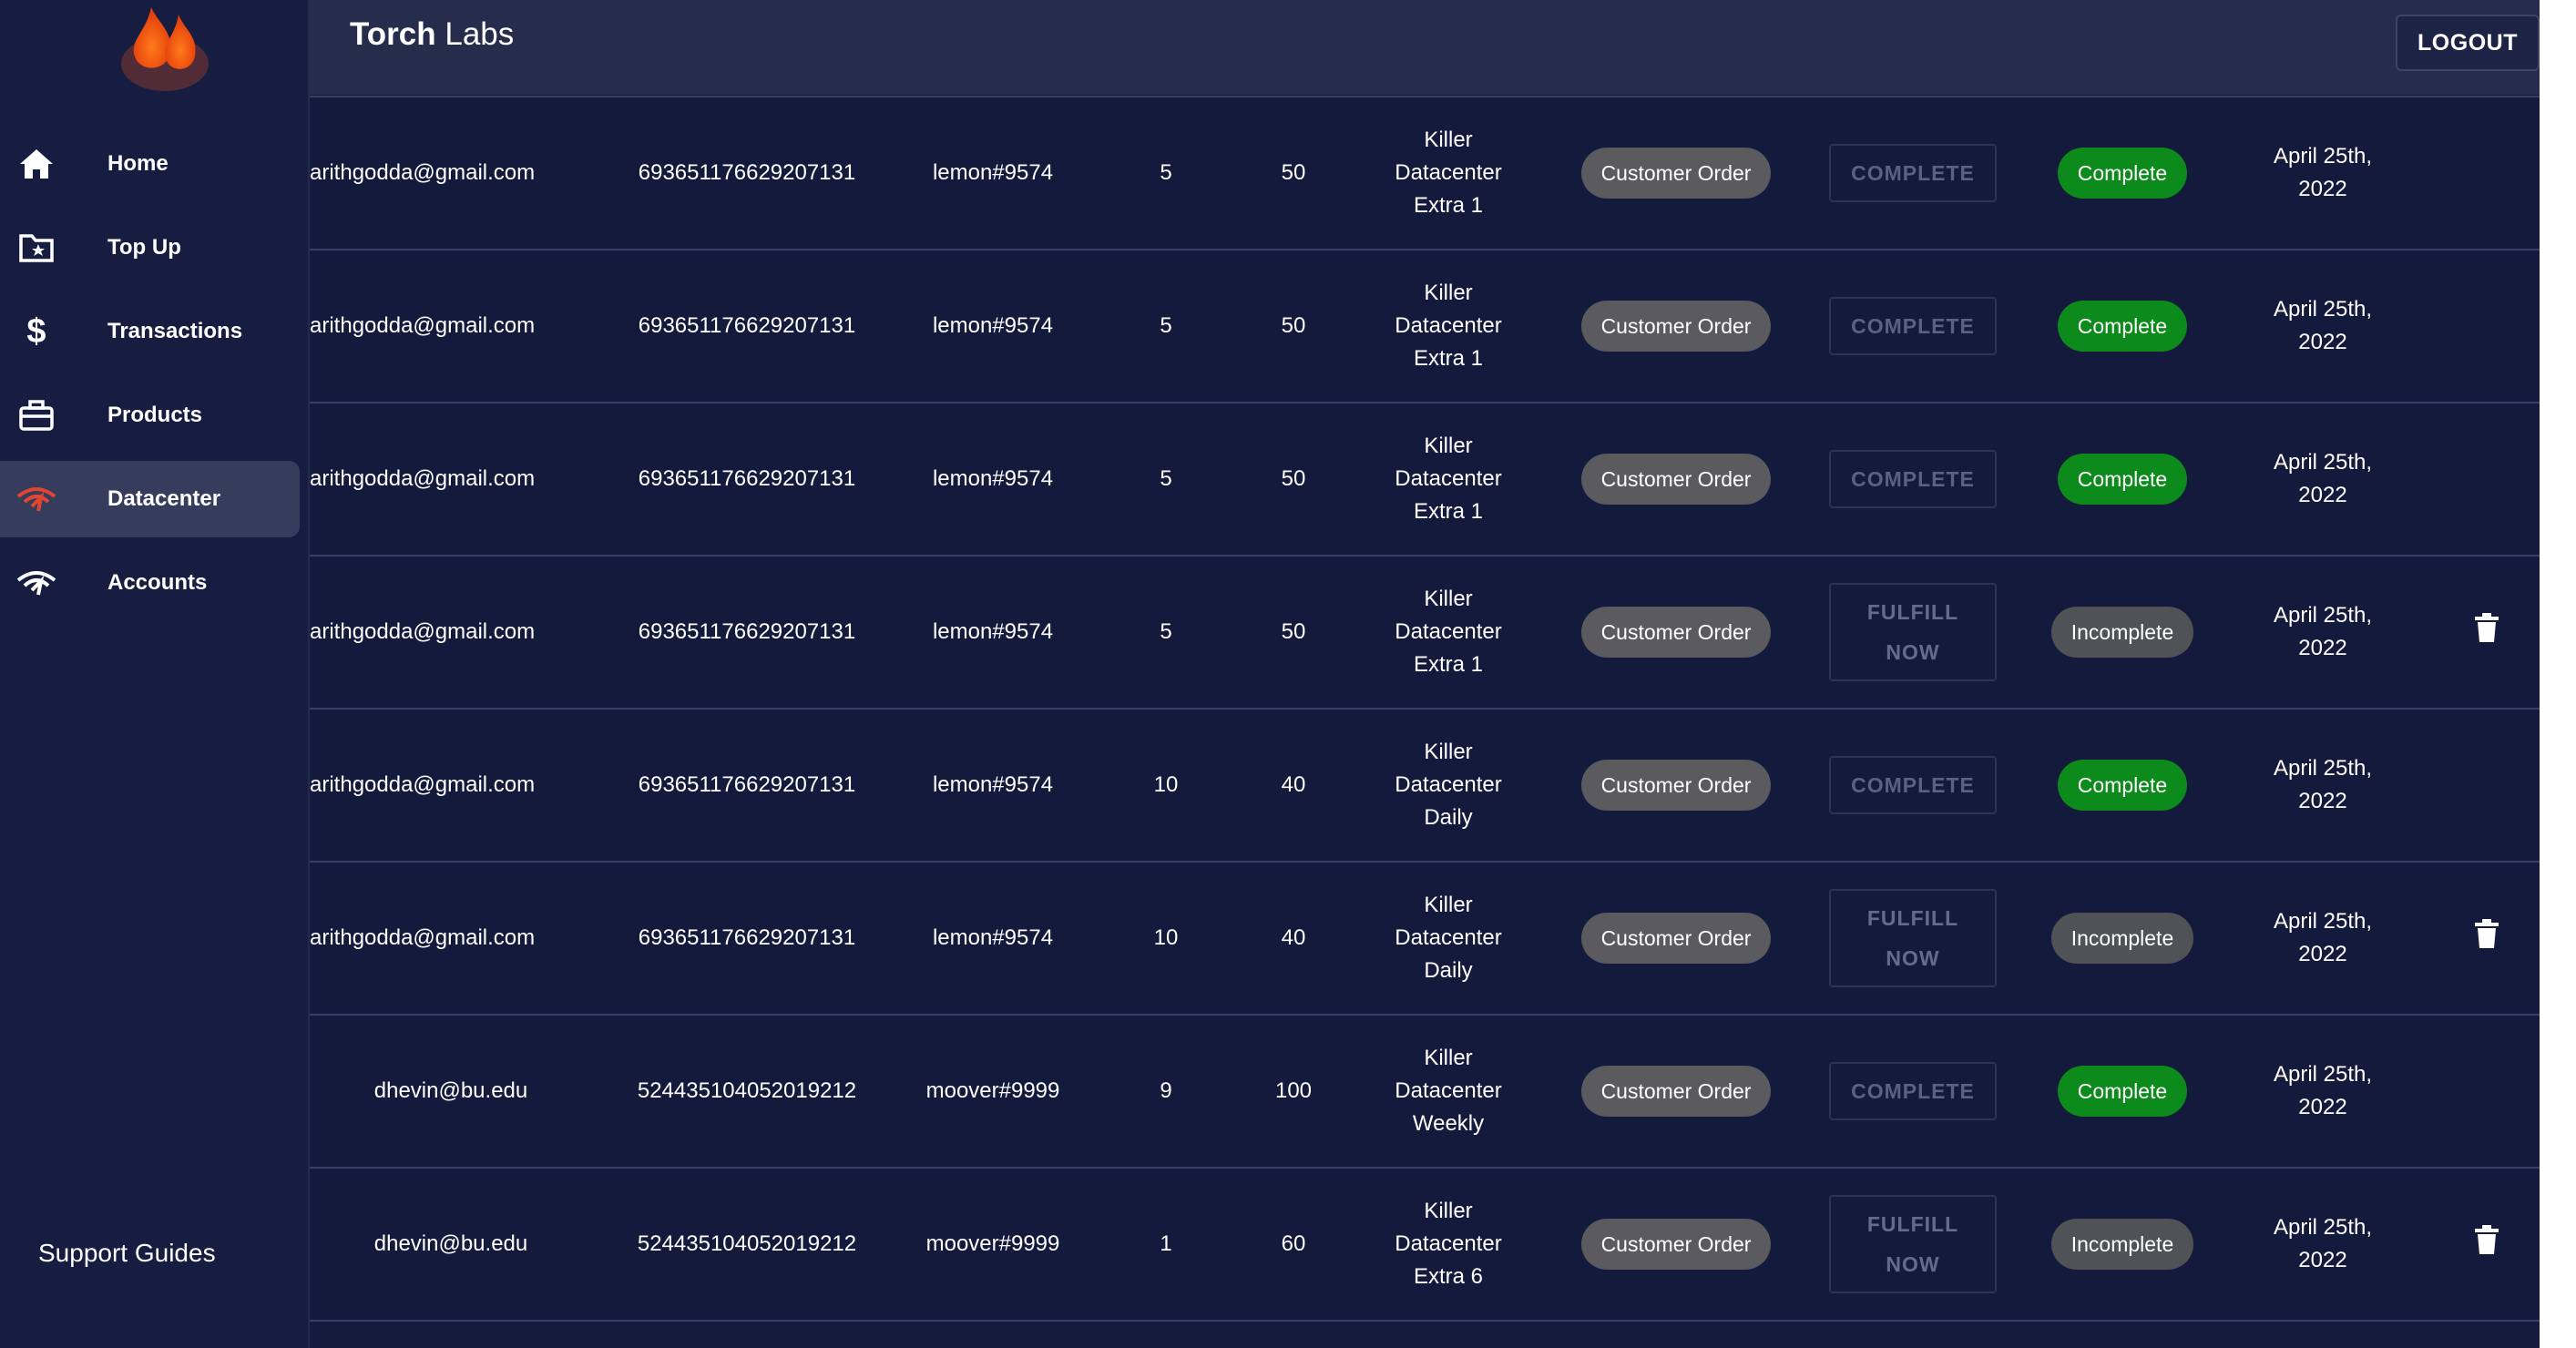  I want to click on brand-bold: Torch, so click(393, 34).